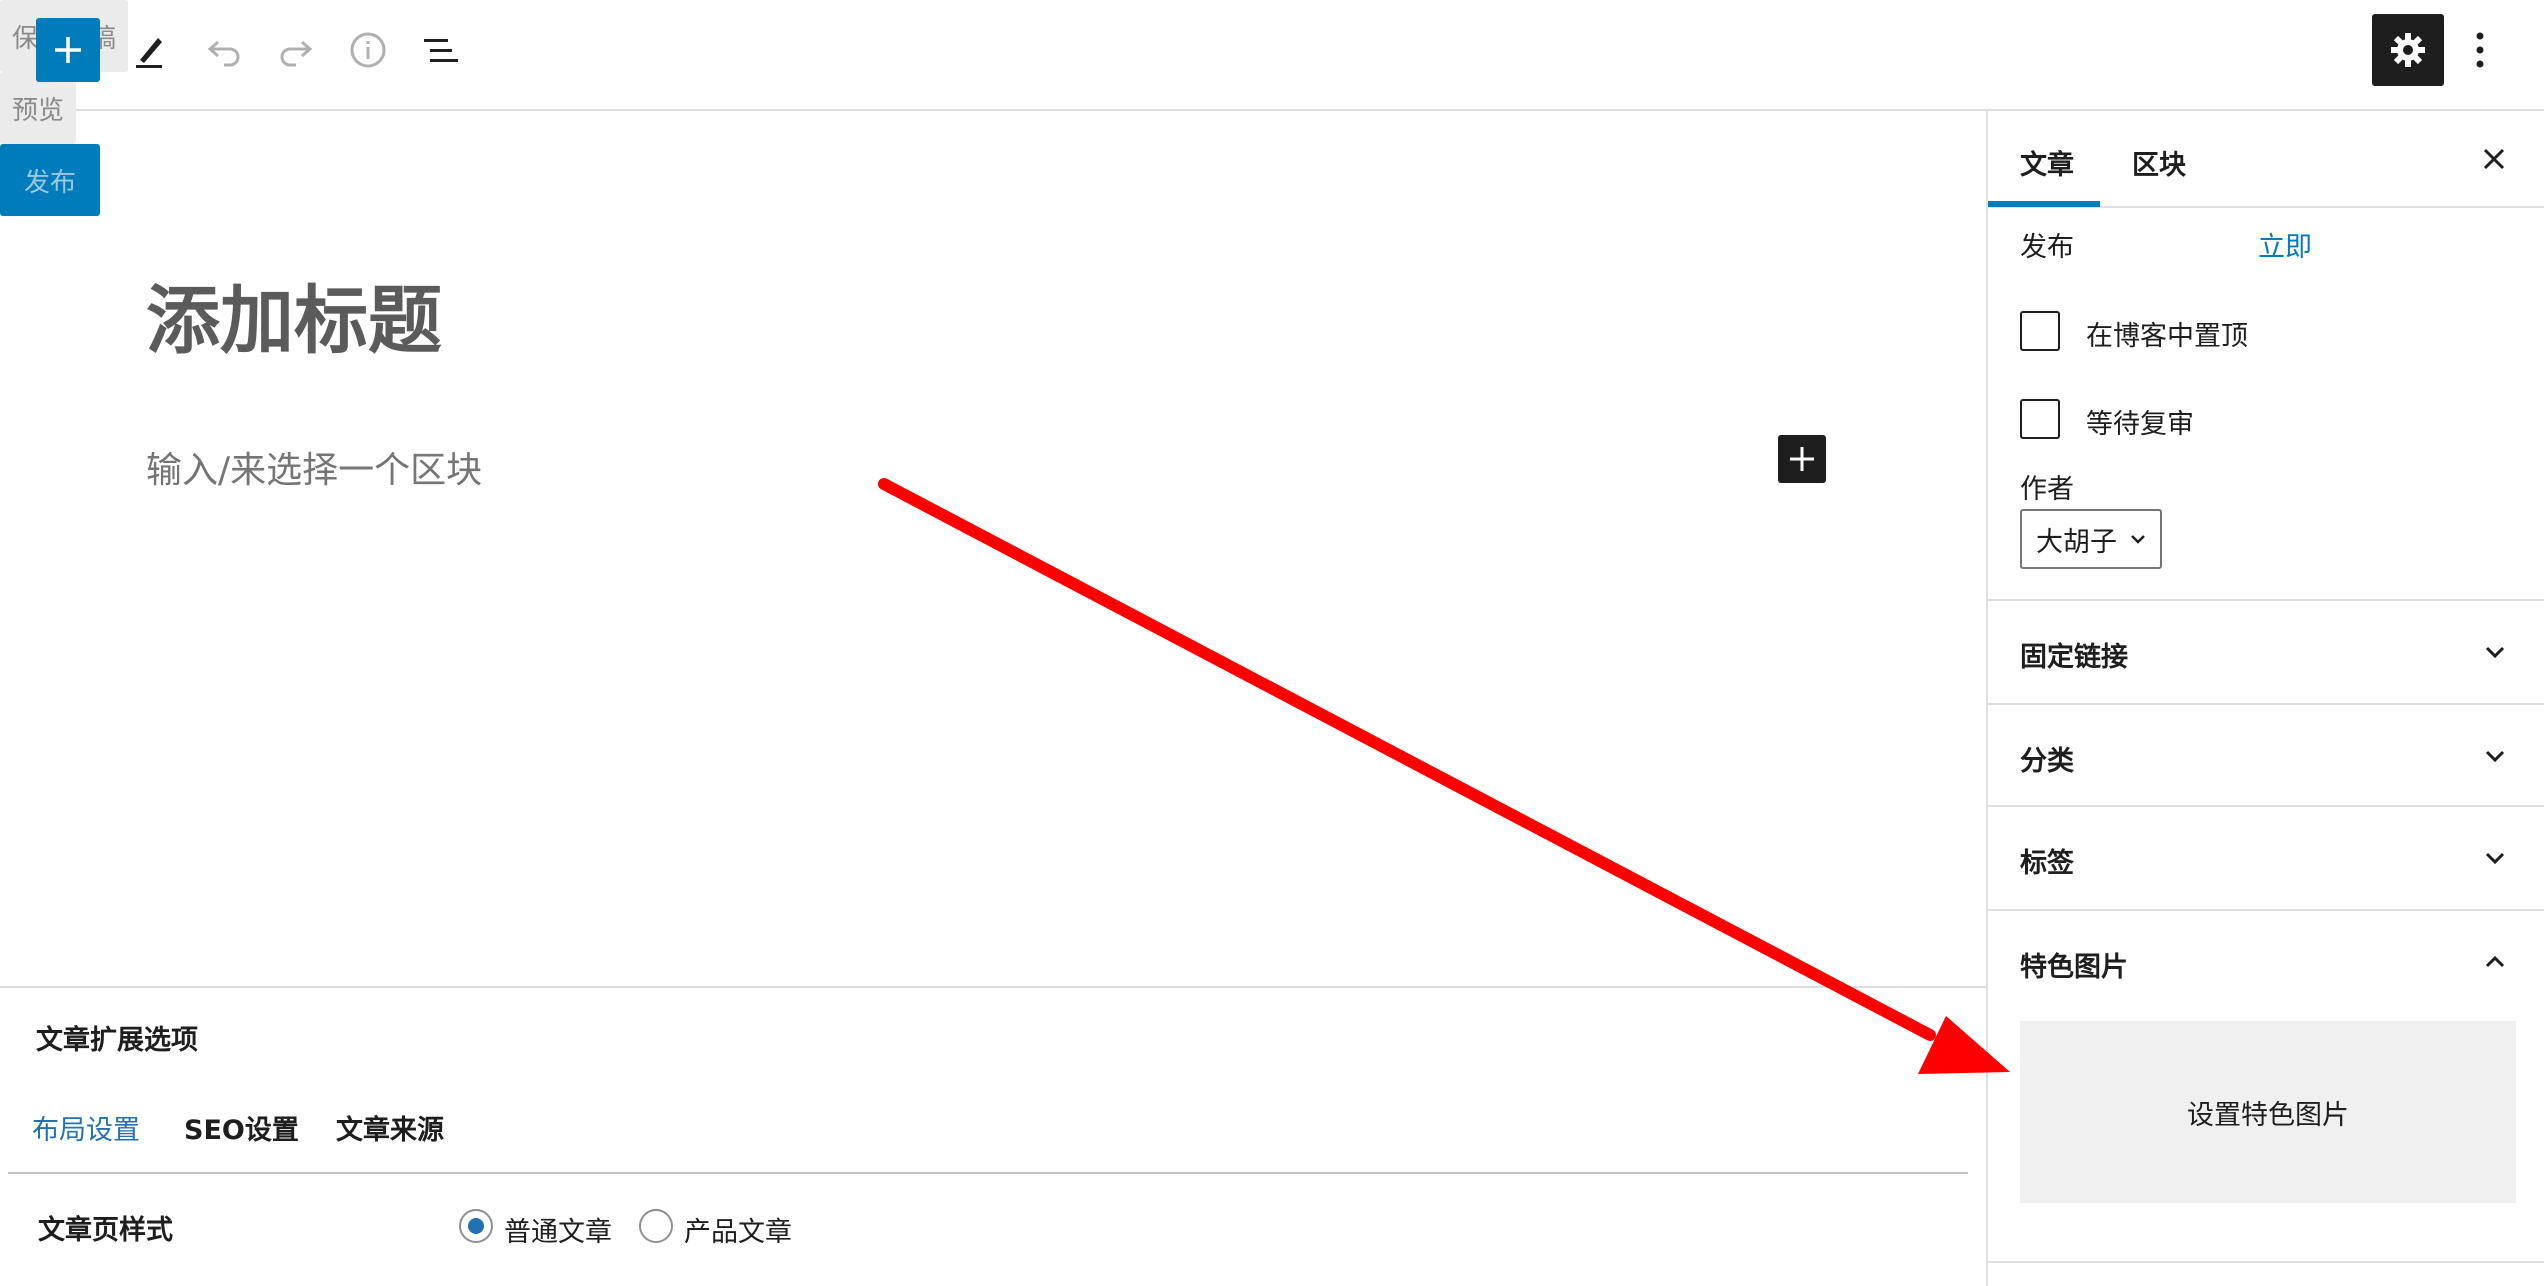 The height and width of the screenshot is (1286, 2544). Describe the element at coordinates (2266, 755) in the screenshot. I see `panel-categories: 分类` at that location.